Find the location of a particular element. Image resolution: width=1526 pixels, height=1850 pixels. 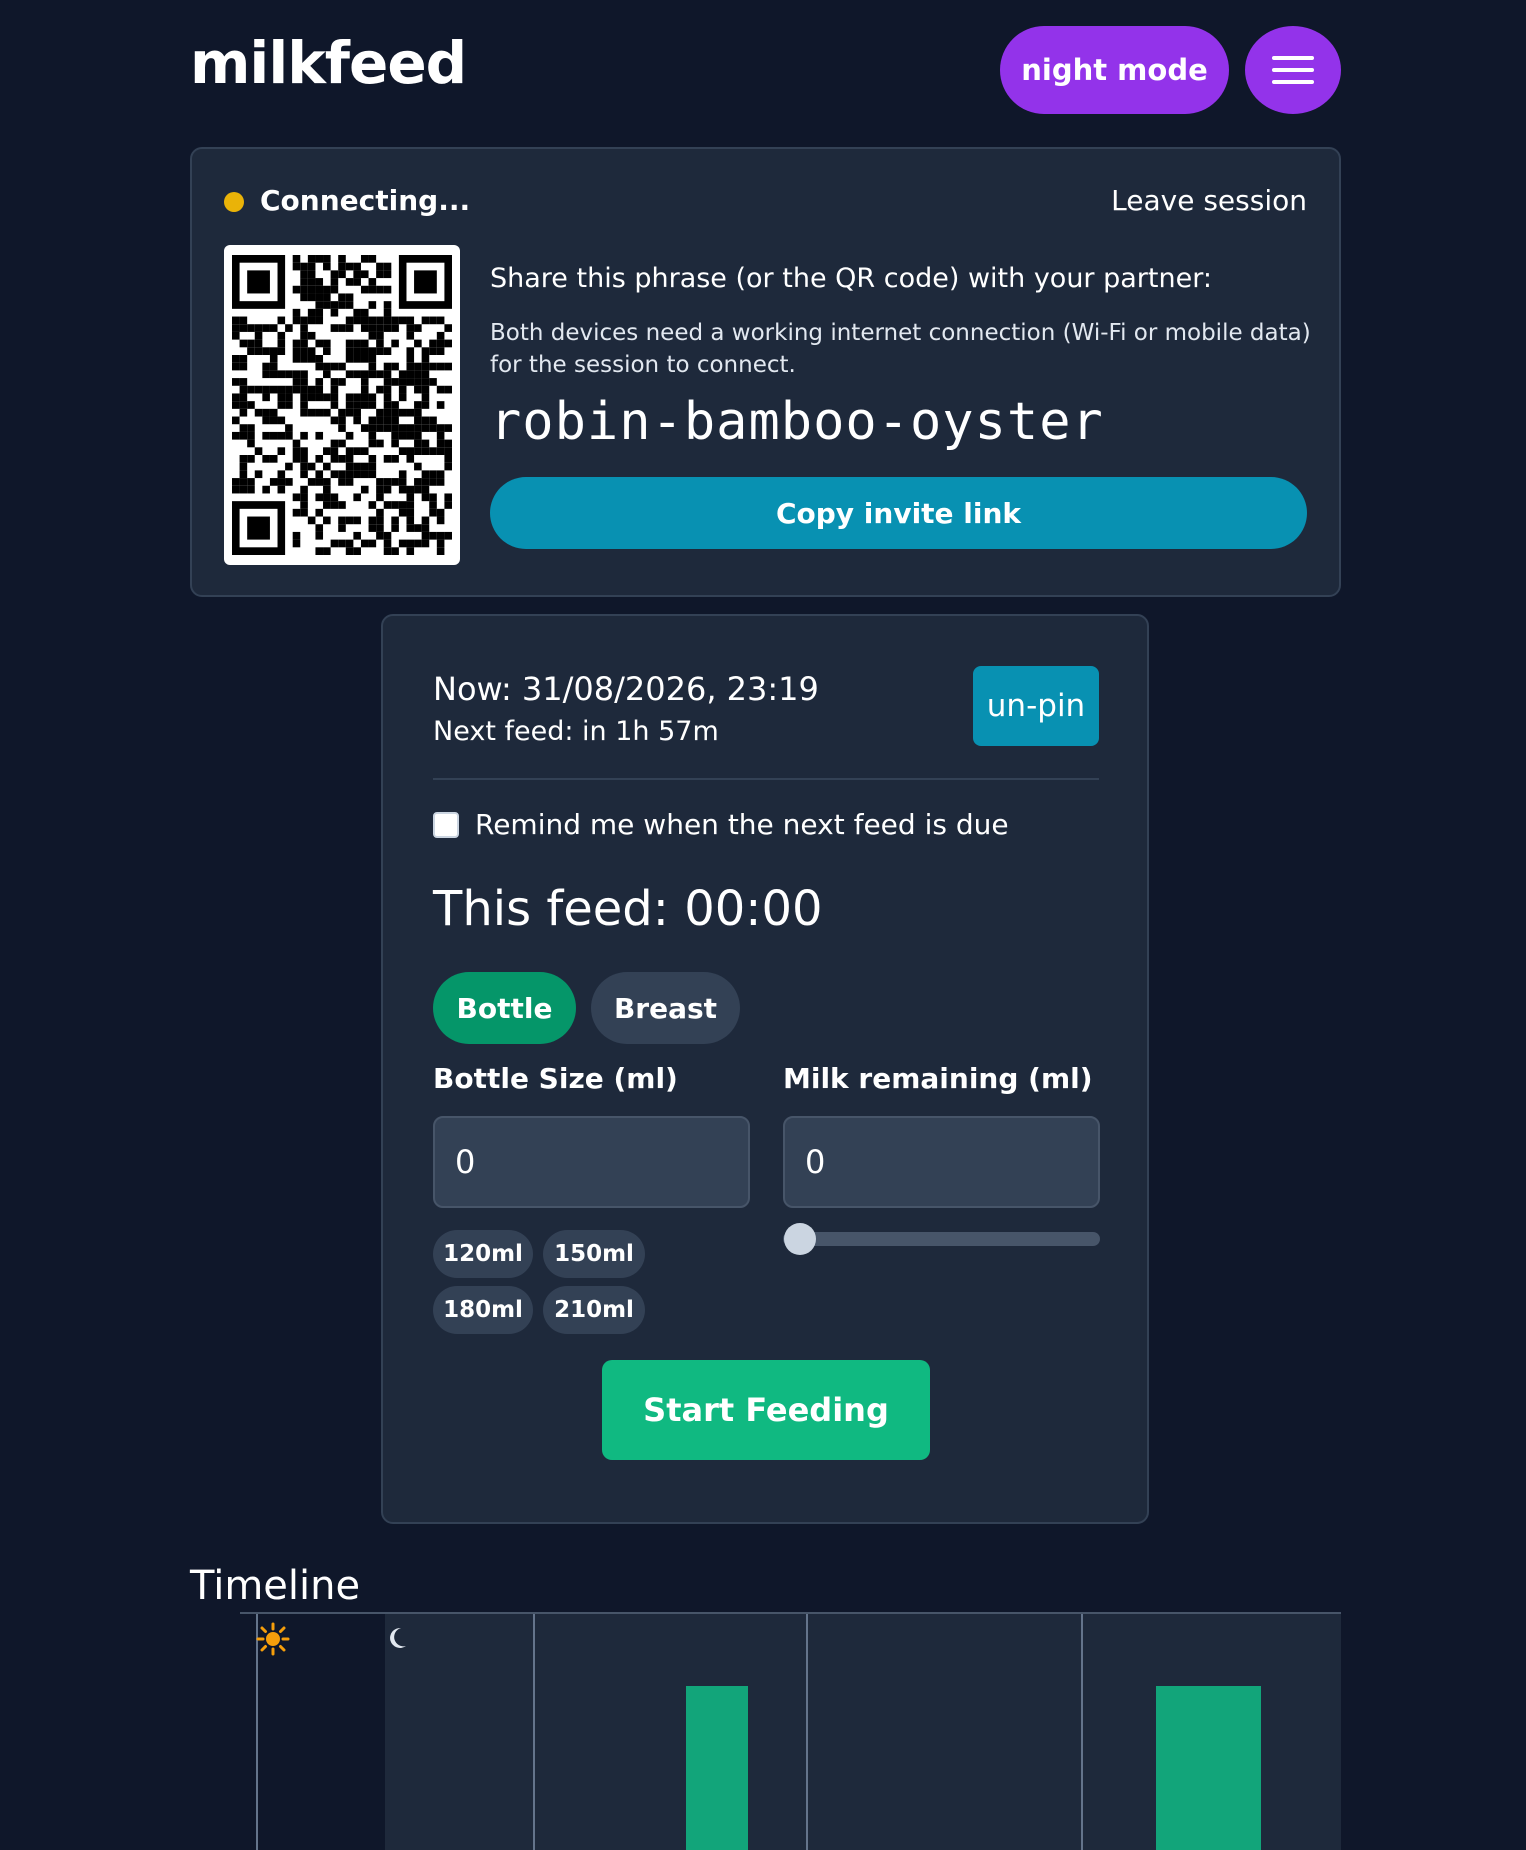

preset-210ml-button: 210ml is located at coordinates (594, 1310).